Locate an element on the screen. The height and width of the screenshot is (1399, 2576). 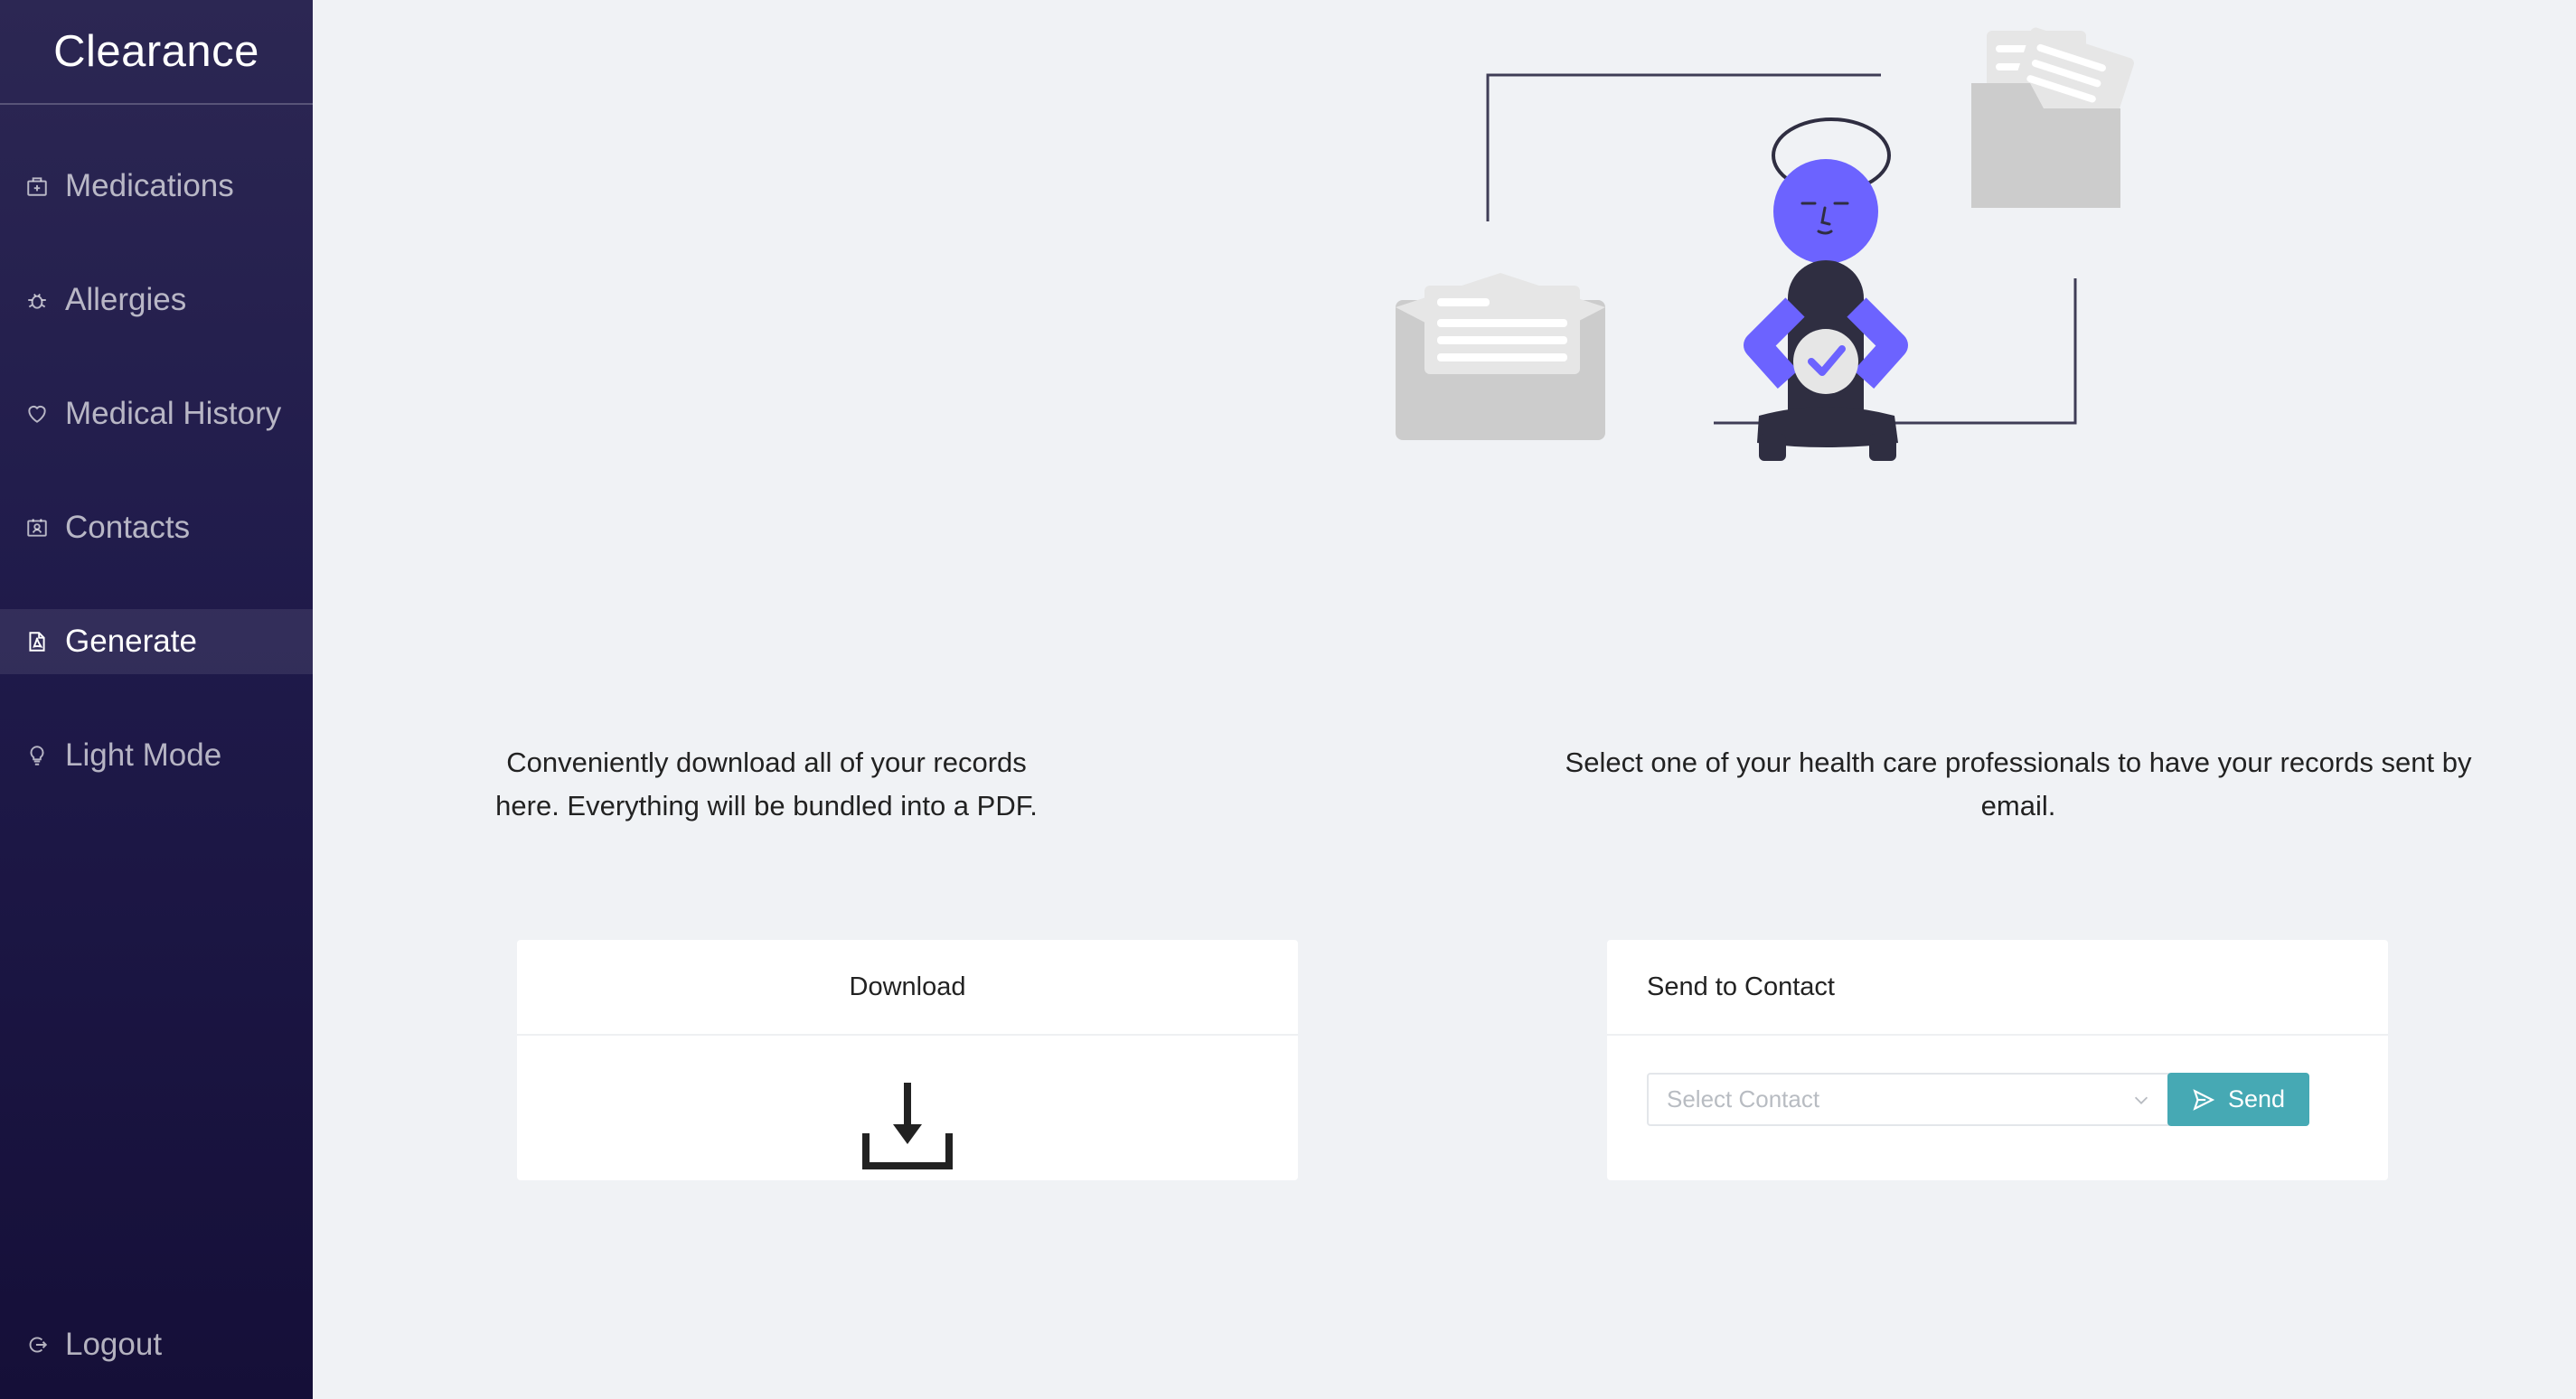
sidebar-item-label: Light Mode is located at coordinates (143, 755).